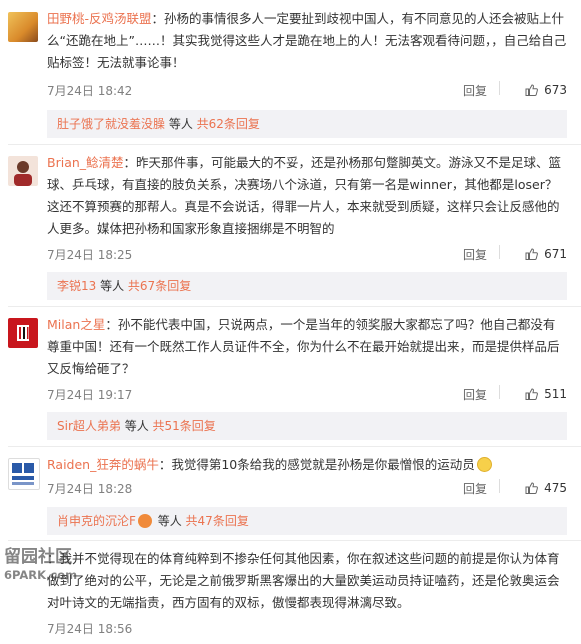  I want to click on like-count: 511, so click(555, 394).